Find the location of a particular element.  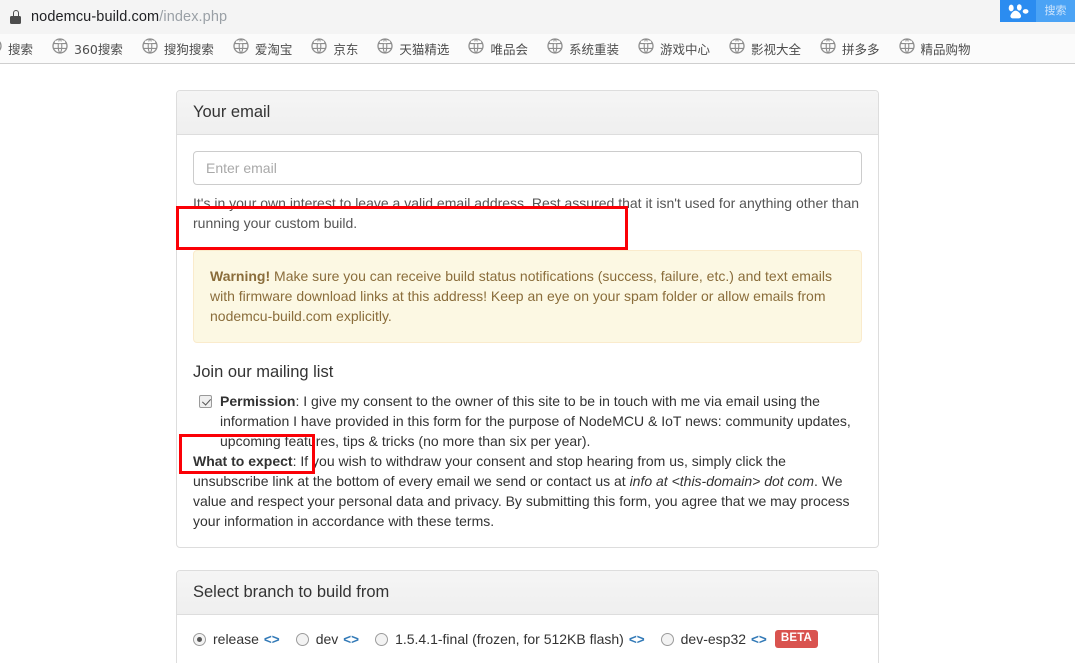

permission-label: Permission is located at coordinates (258, 401).